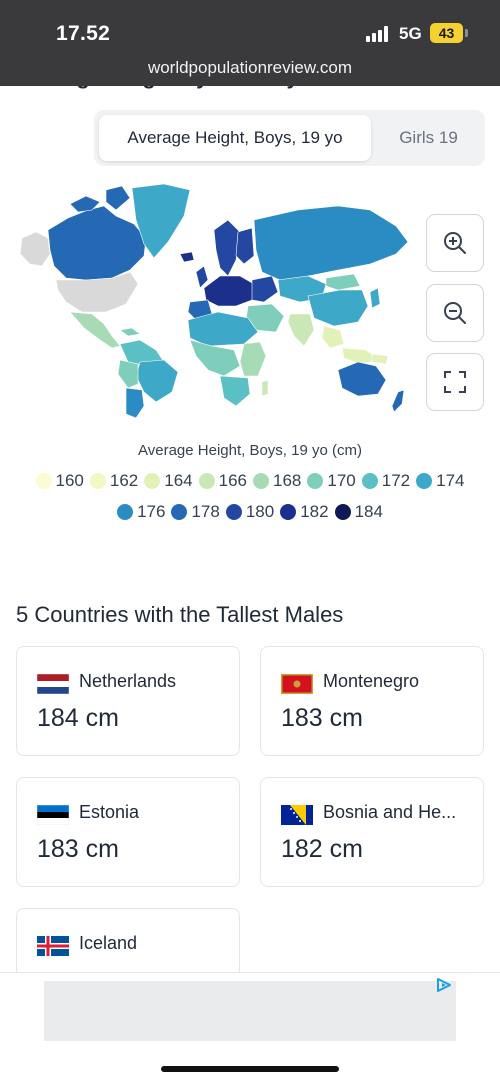  What do you see at coordinates (69, 480) in the screenshot?
I see `legend-label: 160` at bounding box center [69, 480].